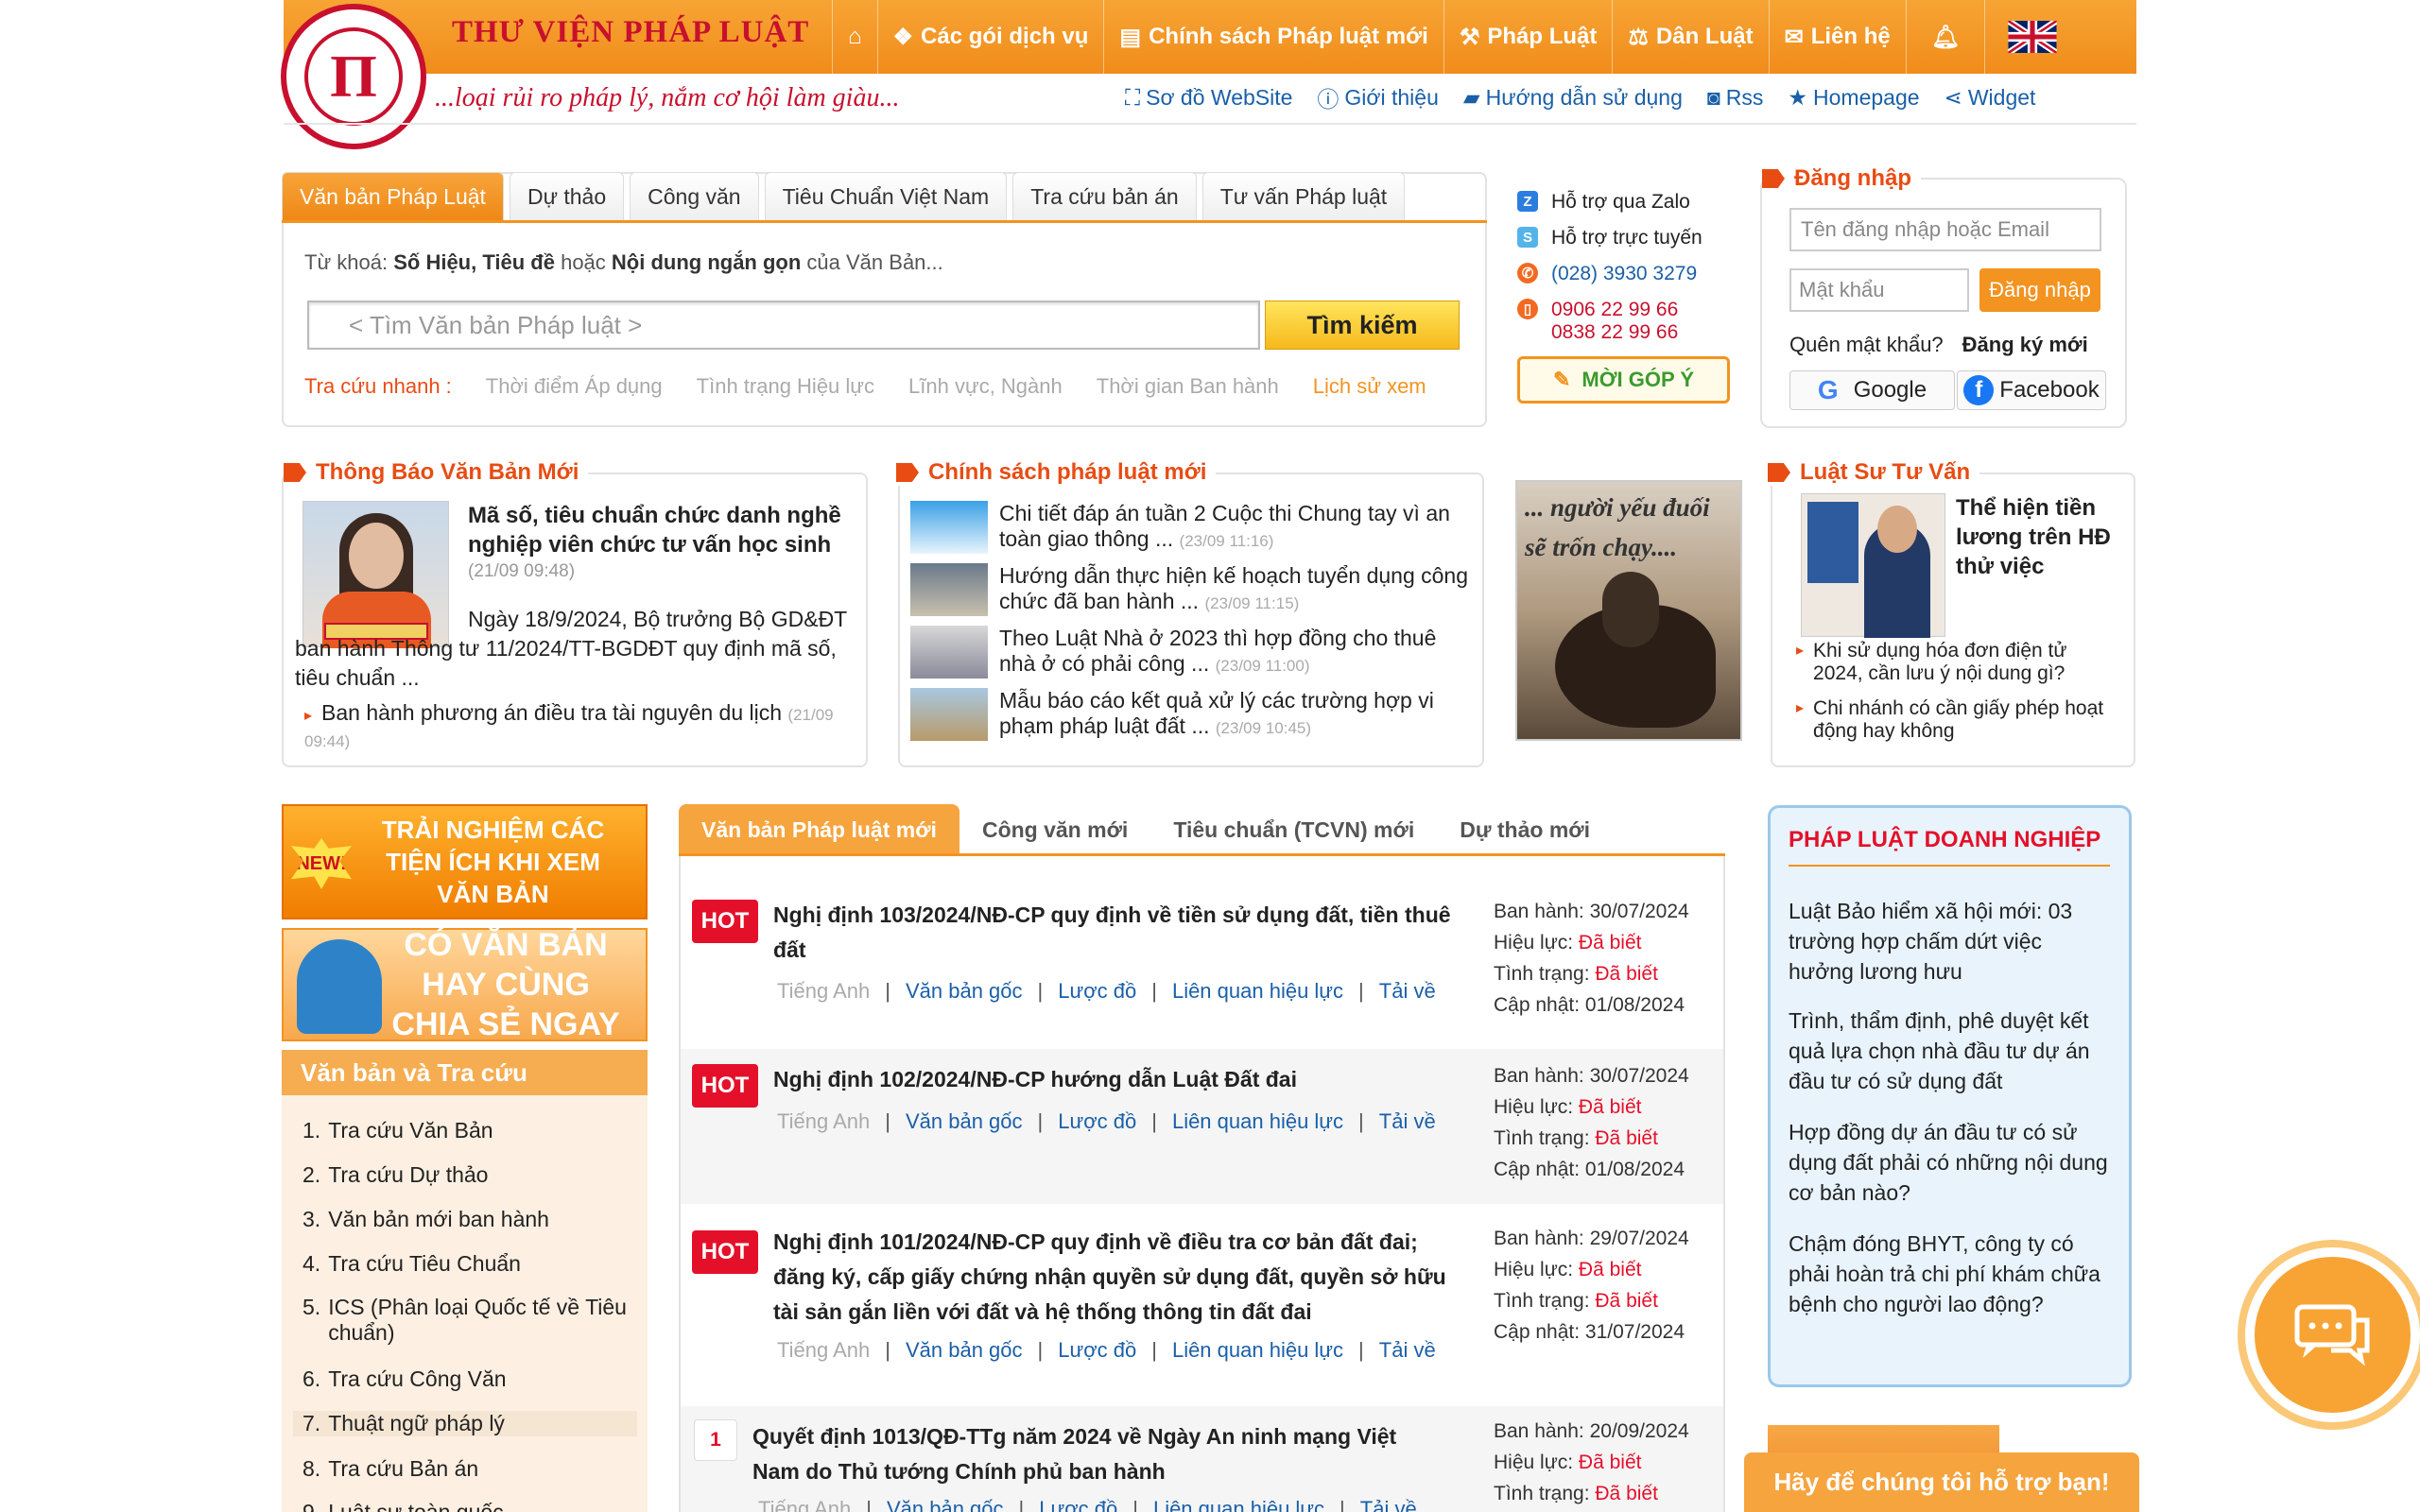 The width and height of the screenshot is (2420, 1512). What do you see at coordinates (467, 1264) in the screenshot?
I see `menu-item: 4. Tra cứu Tiêu Chuẩn` at bounding box center [467, 1264].